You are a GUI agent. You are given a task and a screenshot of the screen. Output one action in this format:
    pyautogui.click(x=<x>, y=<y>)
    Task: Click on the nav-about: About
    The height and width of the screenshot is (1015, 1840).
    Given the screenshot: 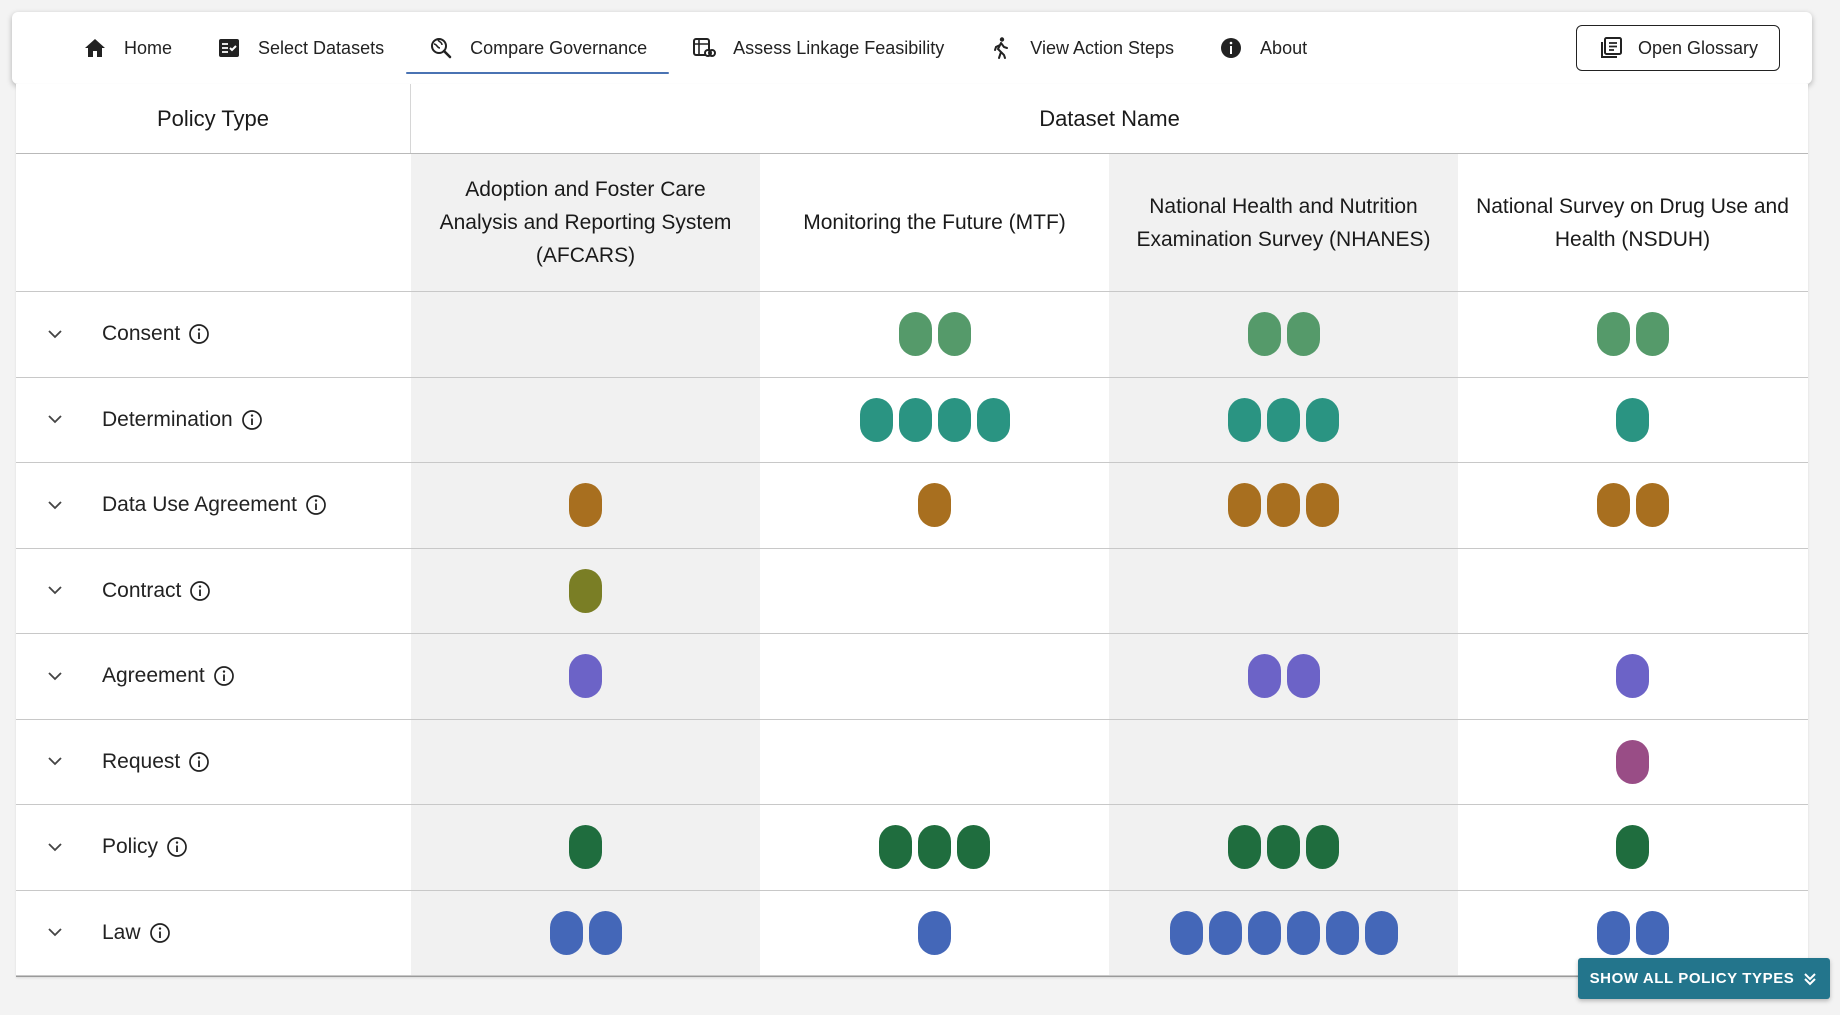 What is the action you would take?
    pyautogui.click(x=1262, y=48)
    